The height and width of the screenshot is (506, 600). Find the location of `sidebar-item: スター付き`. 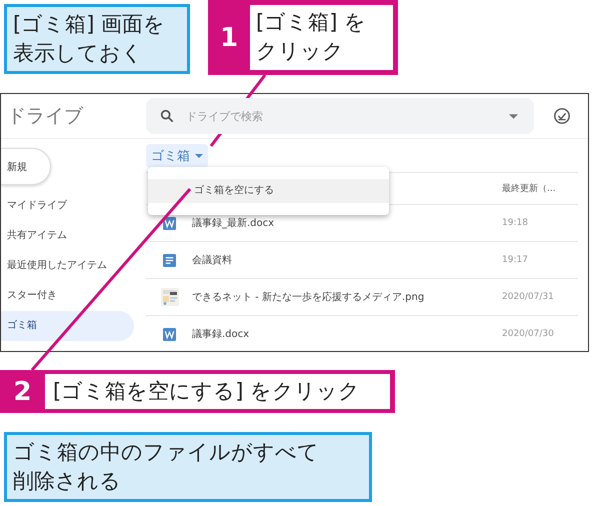

sidebar-item: スター付き is located at coordinates (67, 296).